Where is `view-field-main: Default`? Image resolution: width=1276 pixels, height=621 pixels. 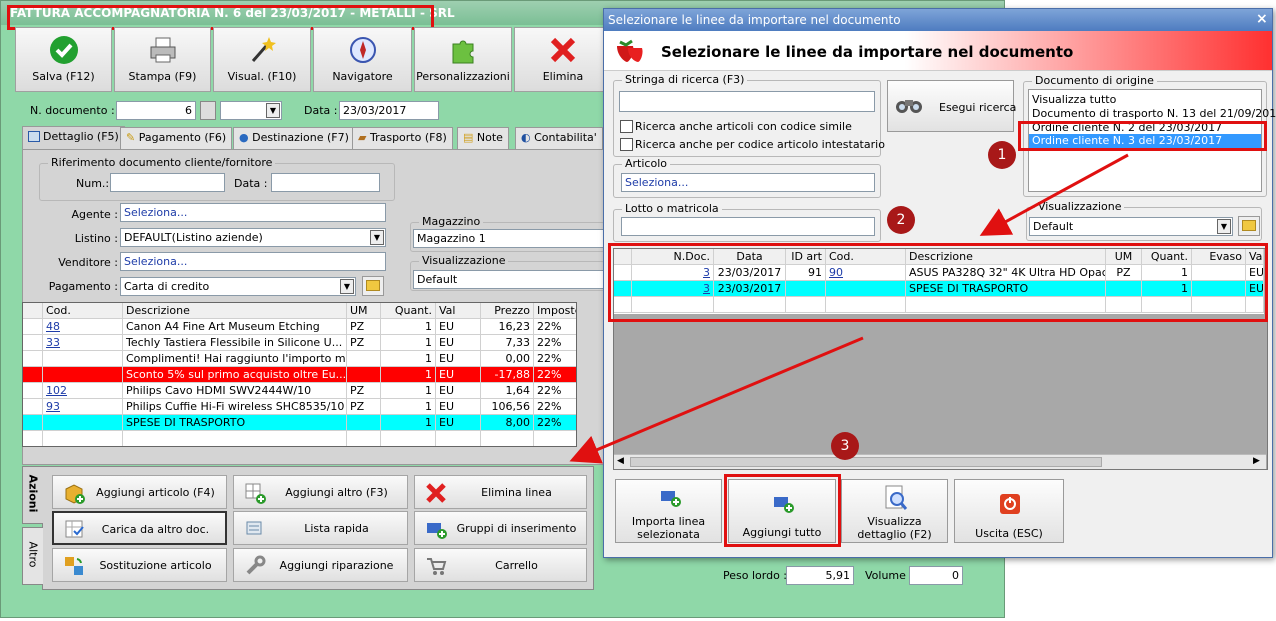
view-field-main: Default is located at coordinates (508, 279).